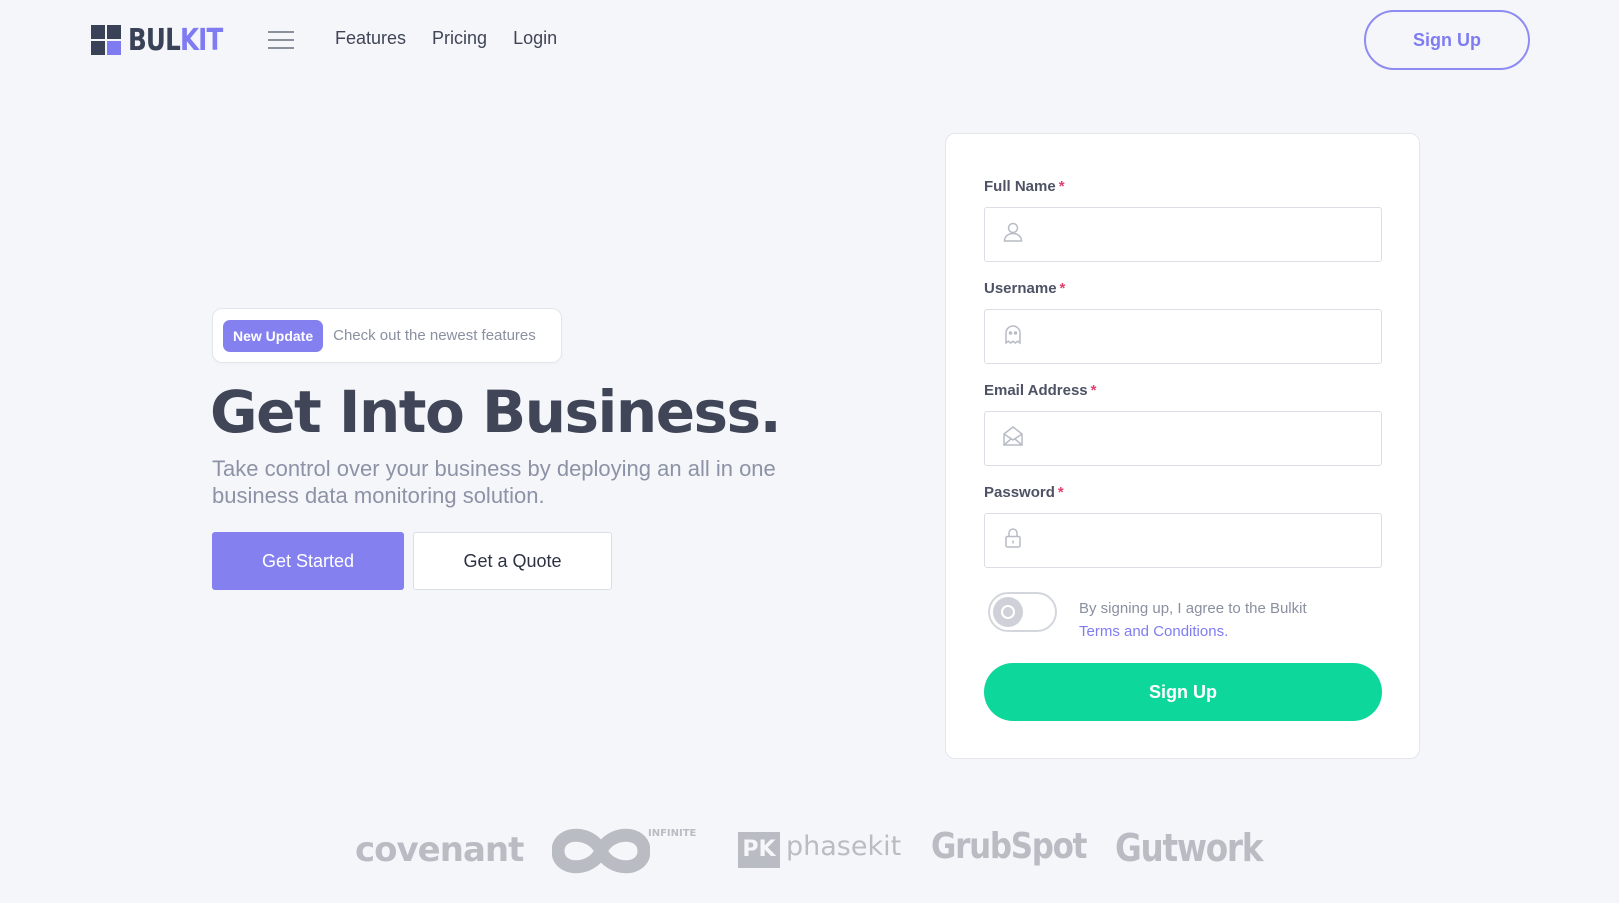 This screenshot has height=903, width=1619. What do you see at coordinates (1008, 612) in the screenshot?
I see `toggle-knob-icon` at bounding box center [1008, 612].